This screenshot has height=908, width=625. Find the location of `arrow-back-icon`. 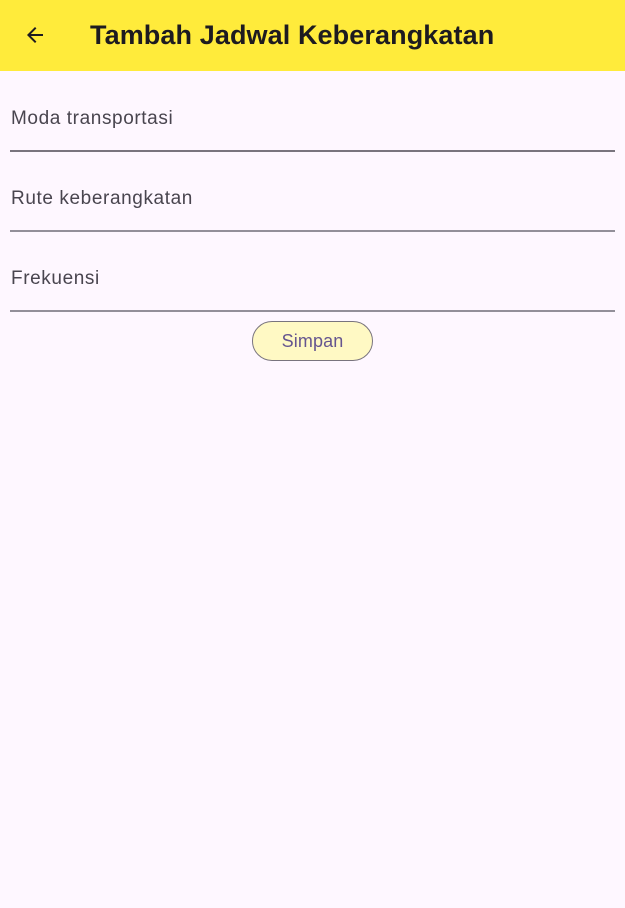

arrow-back-icon is located at coordinates (35, 35).